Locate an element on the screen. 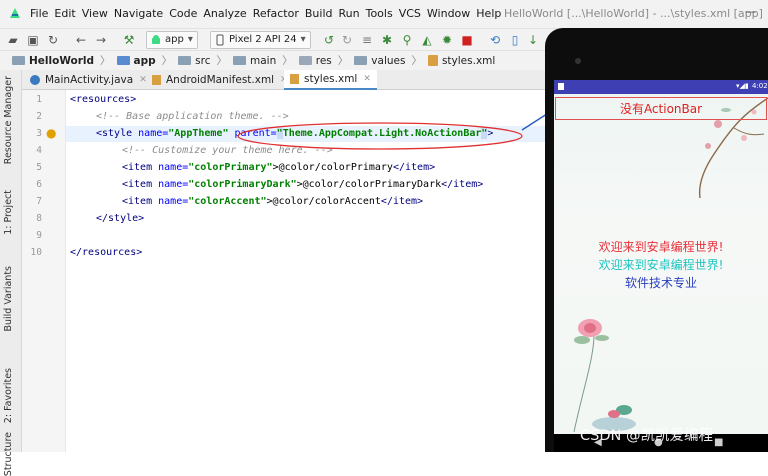  tool-tab-favorites: 2: Favorites is located at coordinates (8, 395).